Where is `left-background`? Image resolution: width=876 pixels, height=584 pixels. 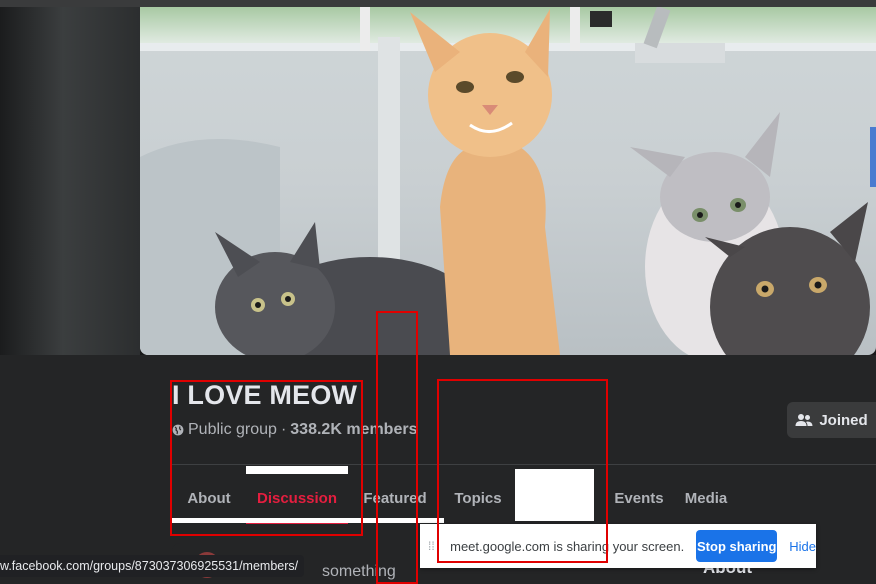
left-background is located at coordinates (70, 192).